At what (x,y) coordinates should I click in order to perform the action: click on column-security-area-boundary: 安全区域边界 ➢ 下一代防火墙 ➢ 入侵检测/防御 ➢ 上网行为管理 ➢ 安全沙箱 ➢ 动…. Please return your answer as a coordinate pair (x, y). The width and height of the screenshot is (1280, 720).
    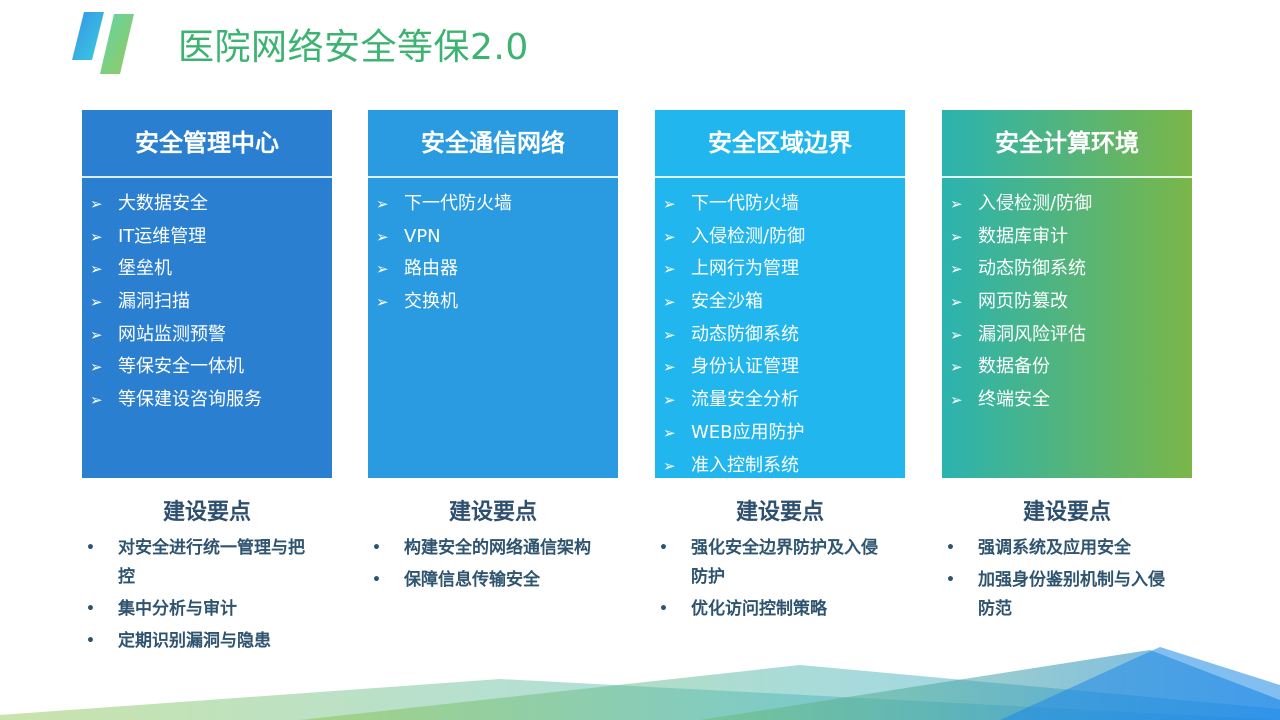
    Looking at the image, I should click on (780, 368).